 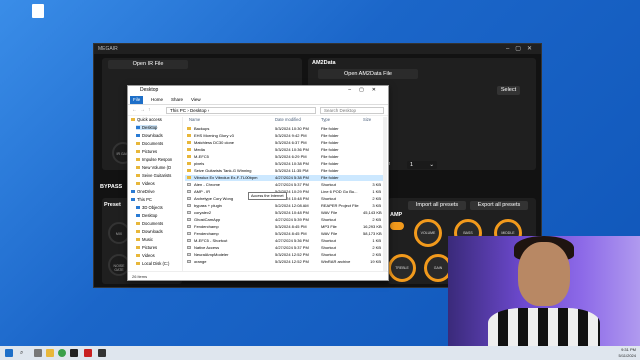 I want to click on nav-item-label: Local Disk (C:), so click(x=156, y=263).